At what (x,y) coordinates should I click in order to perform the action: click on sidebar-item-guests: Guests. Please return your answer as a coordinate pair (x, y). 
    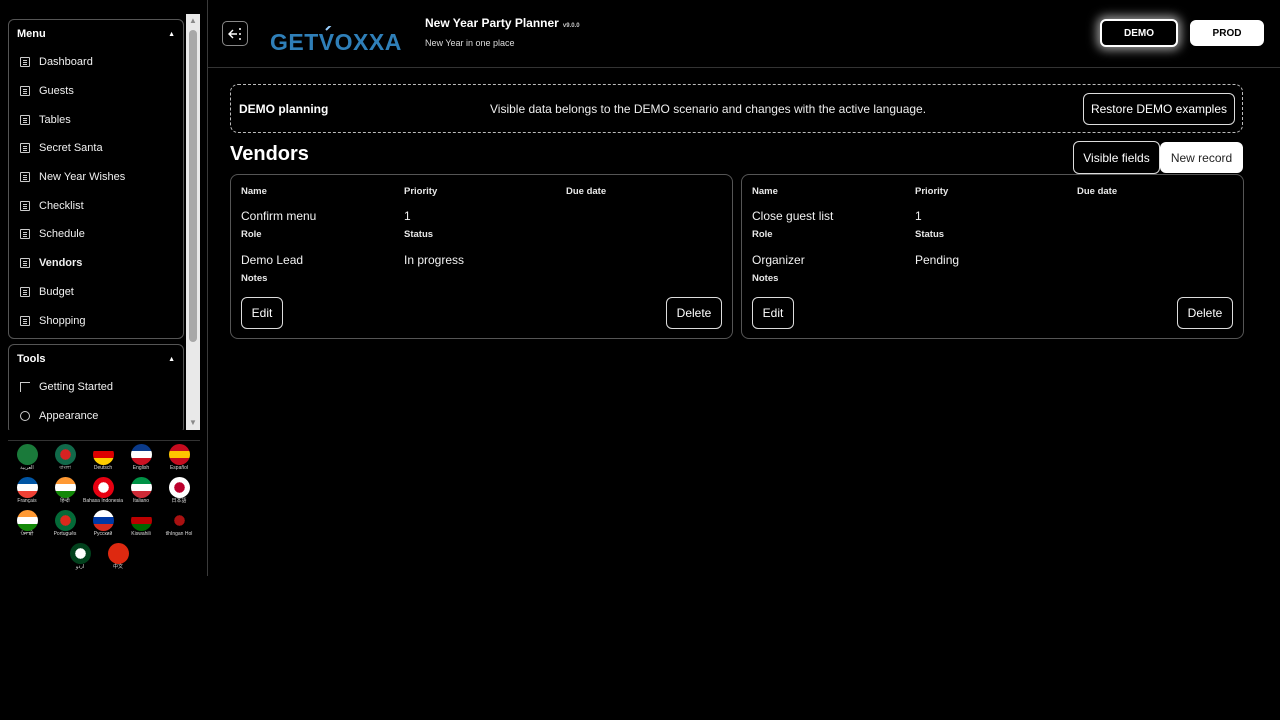
    Looking at the image, I should click on (96, 91).